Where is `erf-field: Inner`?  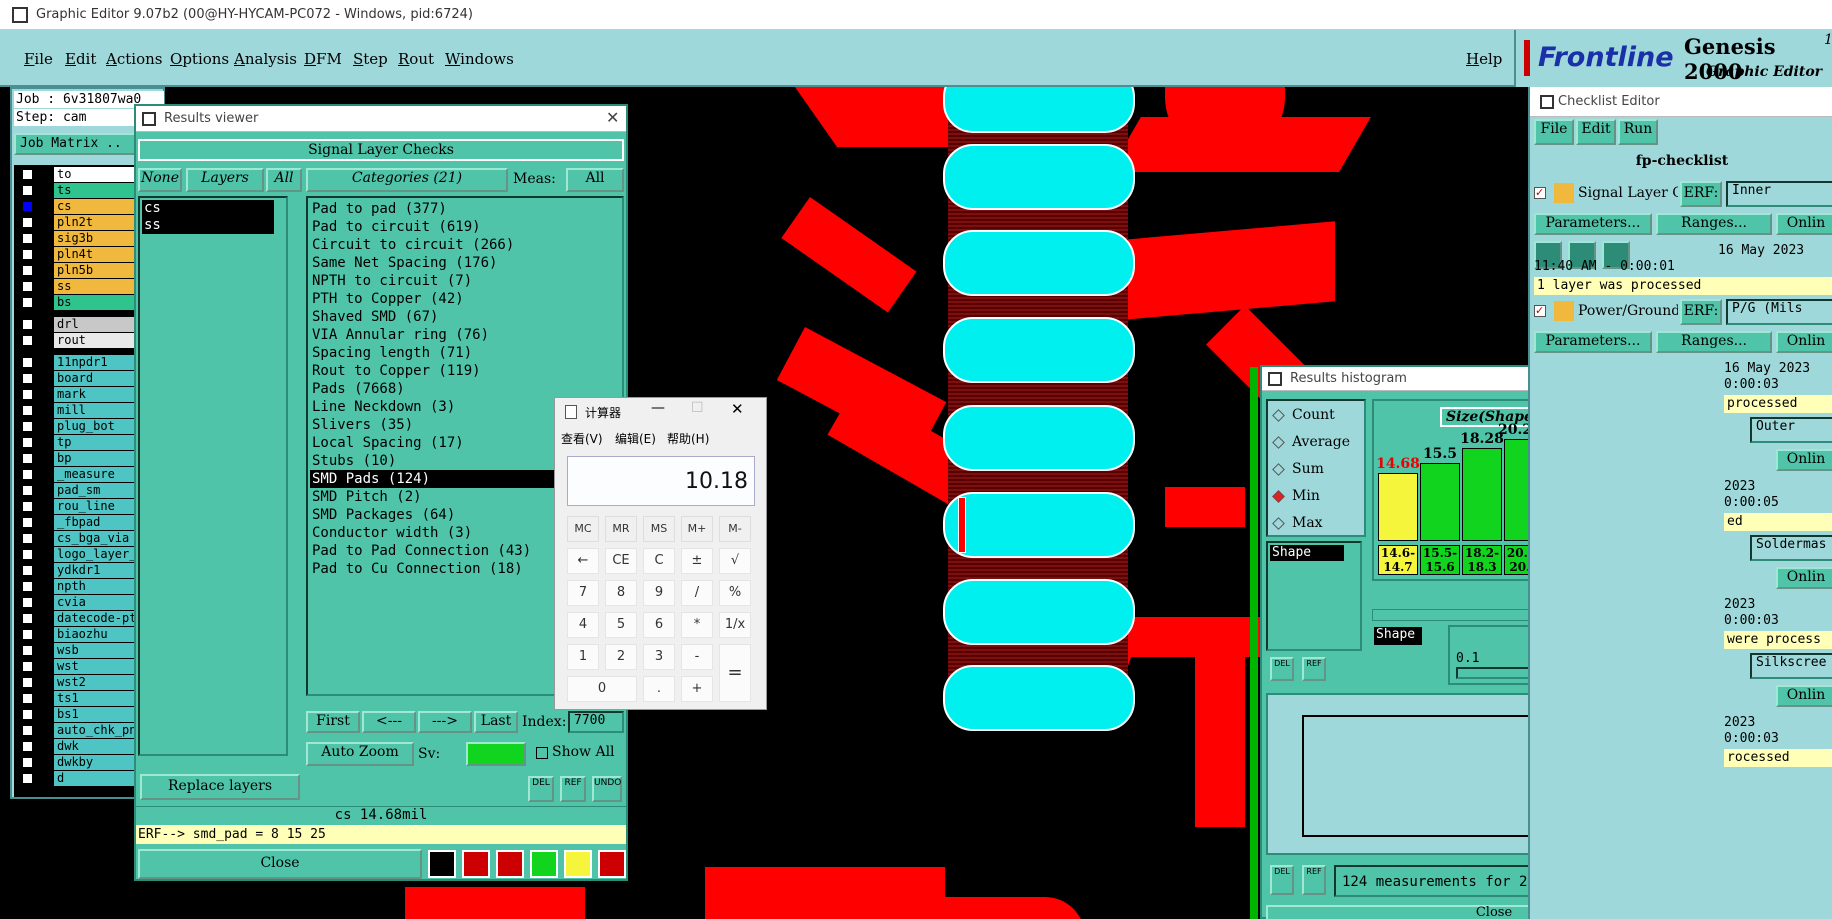 erf-field: Inner is located at coordinates (1779, 194).